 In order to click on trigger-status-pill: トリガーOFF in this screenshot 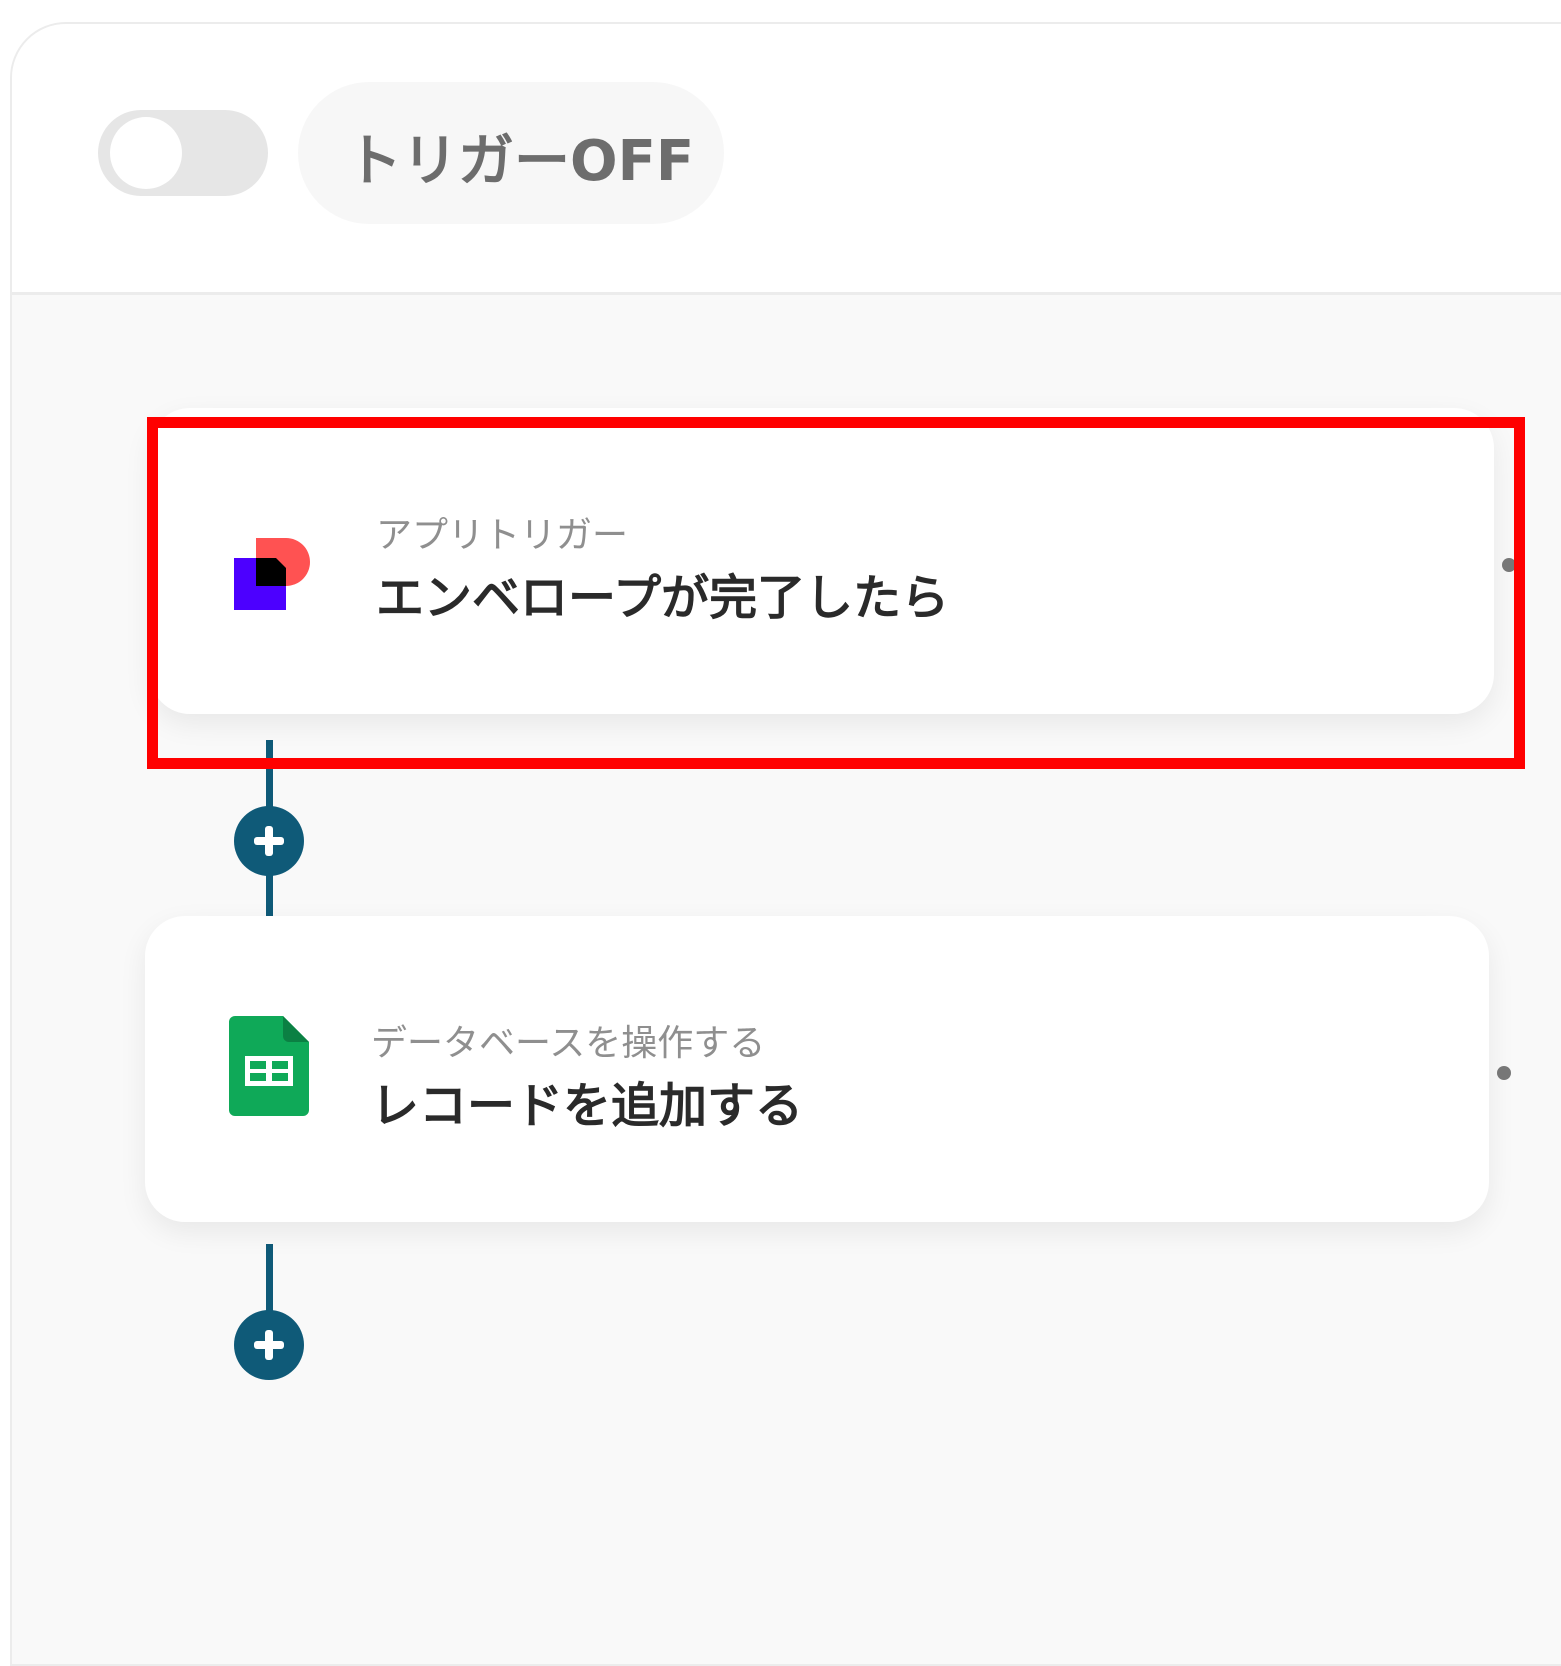, I will do `click(511, 153)`.